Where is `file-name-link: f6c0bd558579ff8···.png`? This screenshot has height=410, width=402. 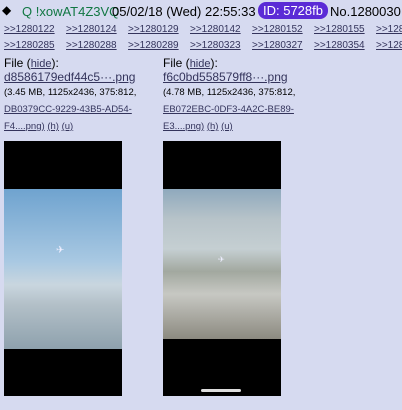 file-name-link: f6c0bd558579ff8···.png is located at coordinates (225, 77).